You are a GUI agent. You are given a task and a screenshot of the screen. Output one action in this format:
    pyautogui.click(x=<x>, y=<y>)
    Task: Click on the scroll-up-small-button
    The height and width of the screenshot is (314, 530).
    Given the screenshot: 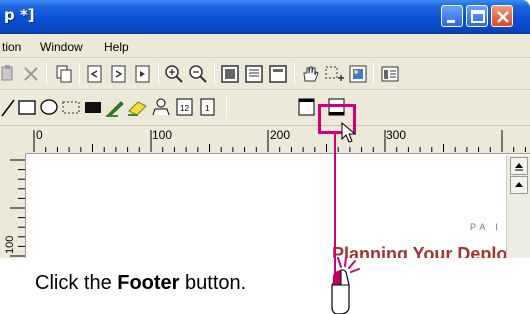 What is the action you would take?
    pyautogui.click(x=519, y=185)
    